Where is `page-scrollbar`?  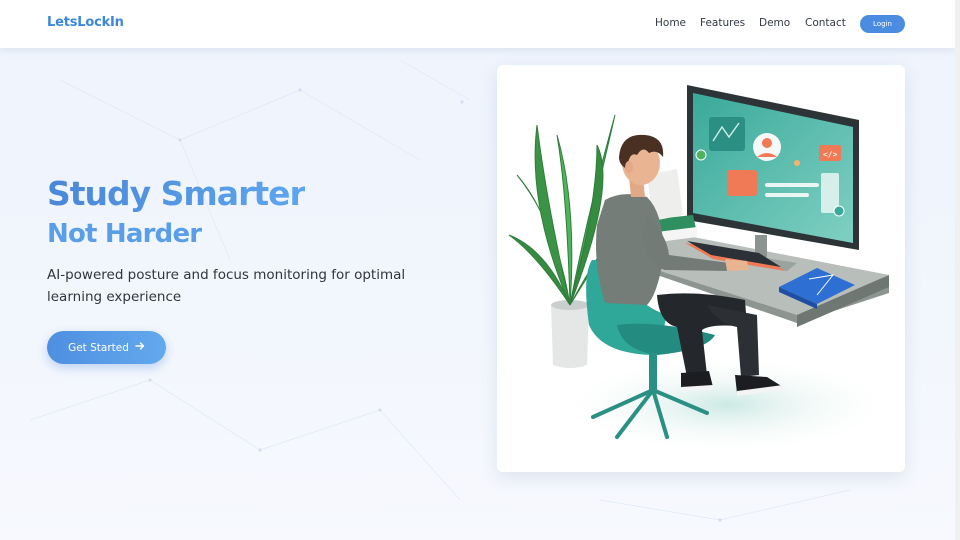
page-scrollbar is located at coordinates (957, 270).